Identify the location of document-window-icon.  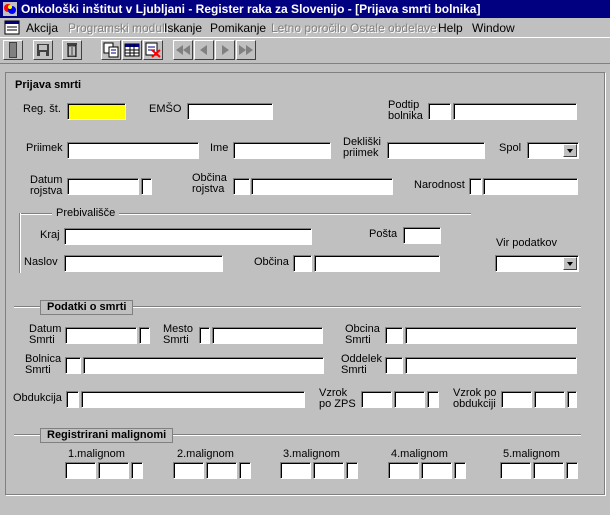
(12, 27).